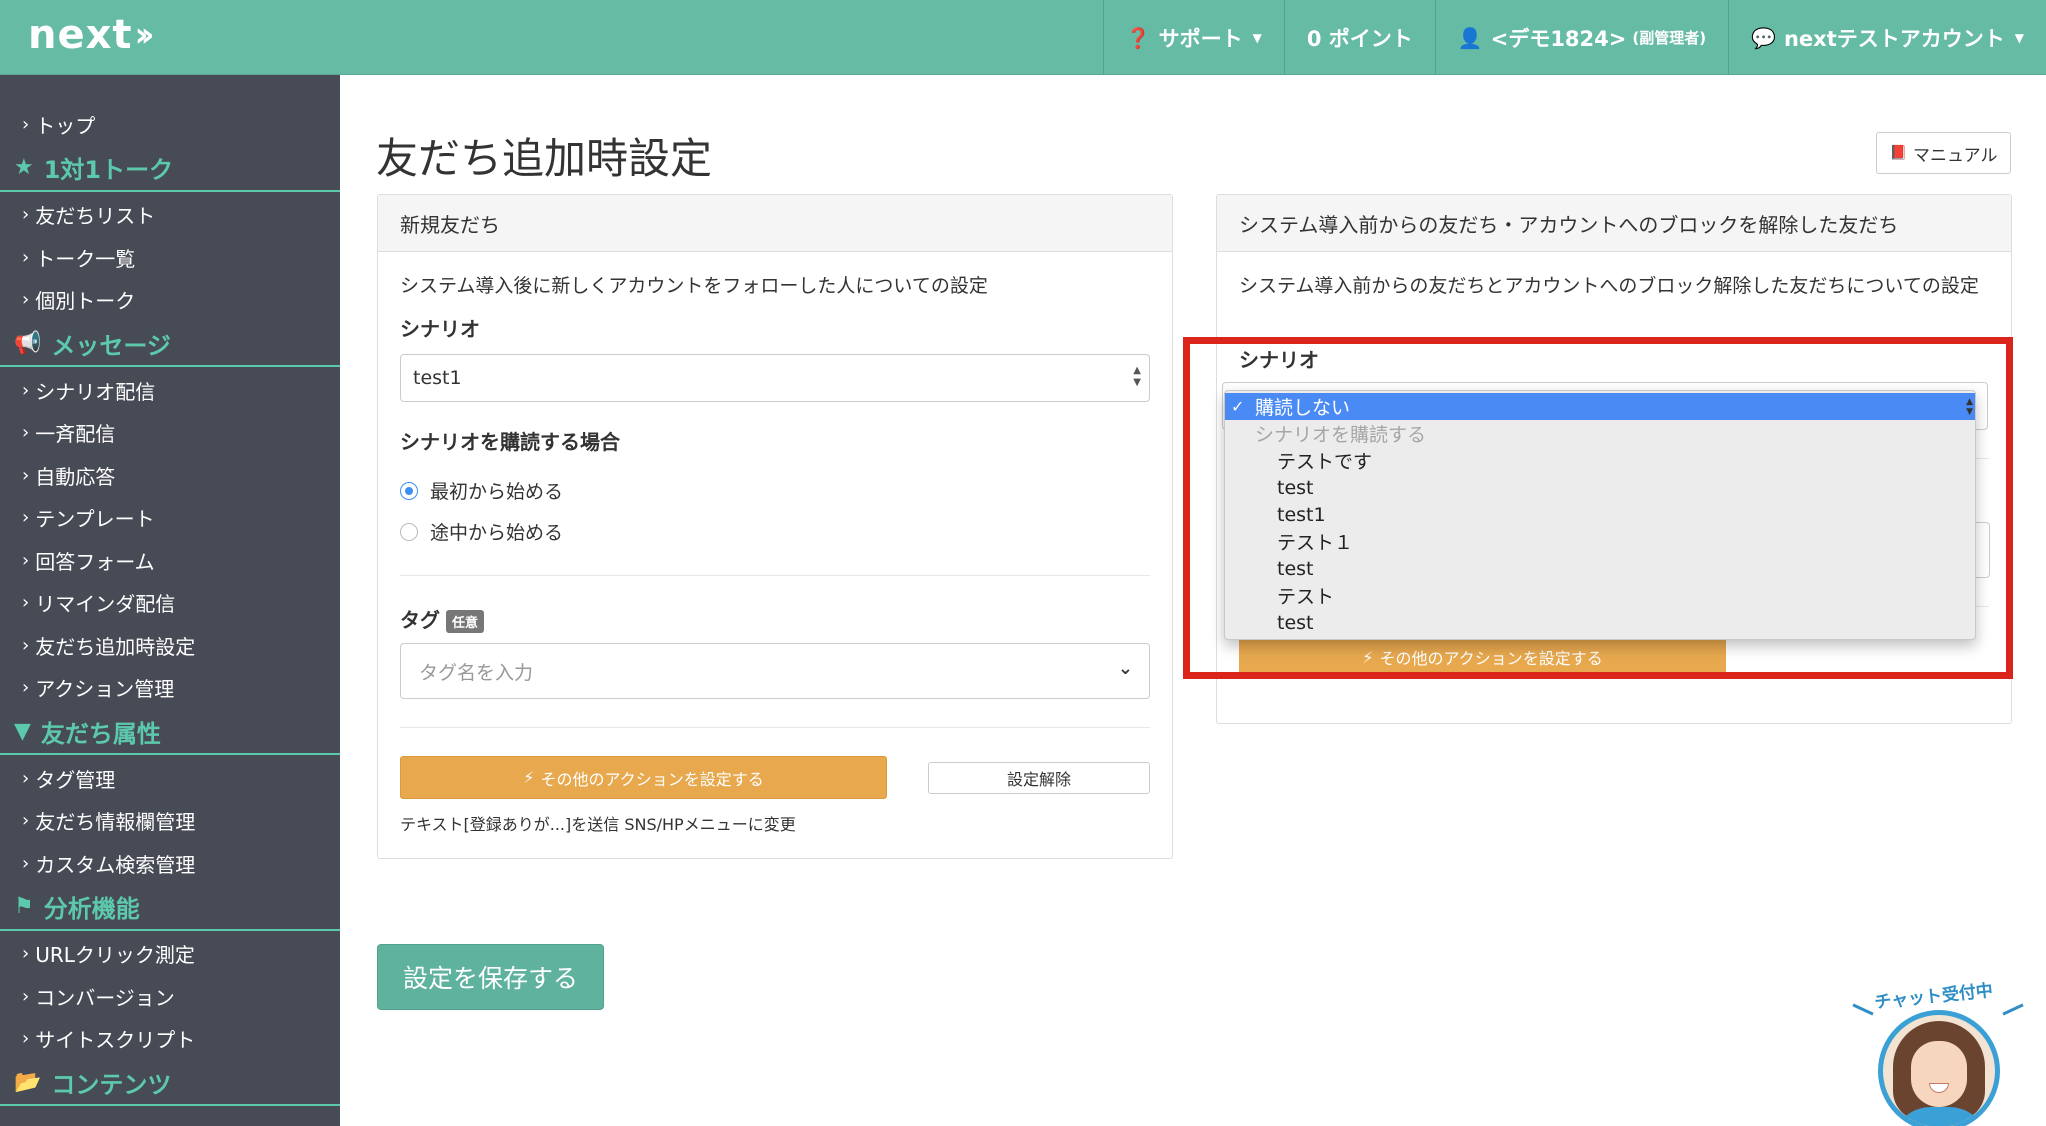  I want to click on sidebar-section-title: 友だち属性, so click(100, 733).